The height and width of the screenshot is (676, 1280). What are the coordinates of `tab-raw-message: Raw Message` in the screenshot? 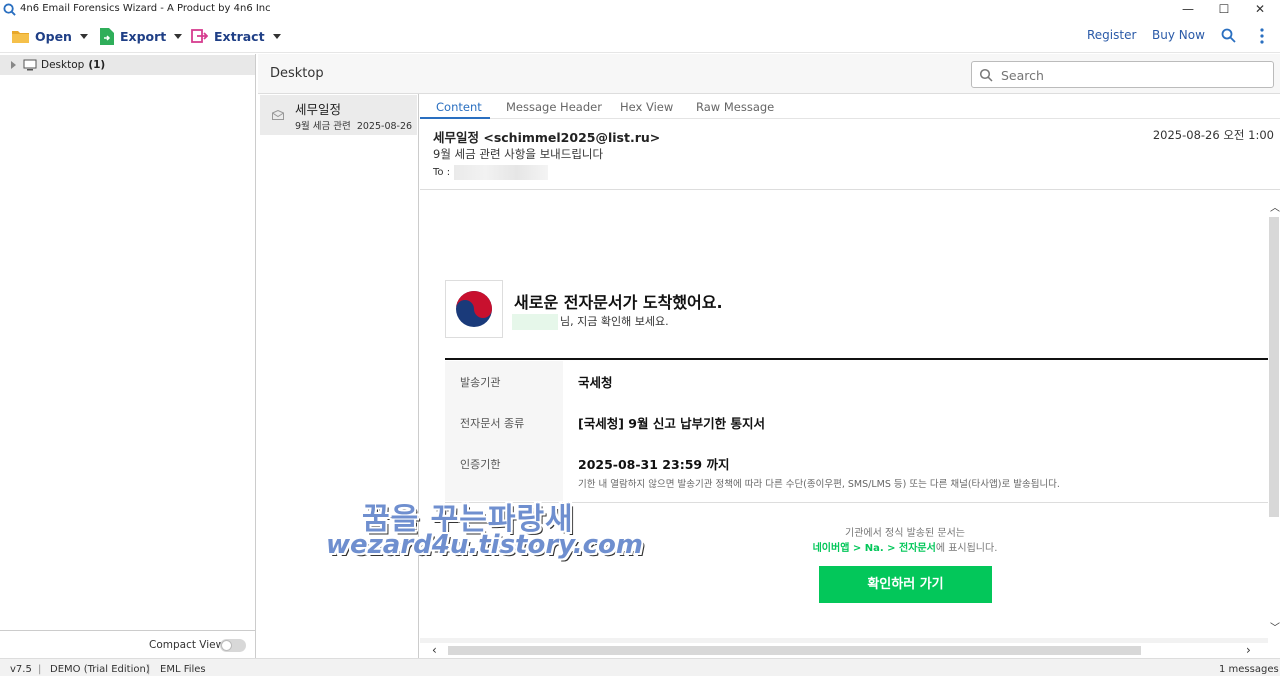 It's located at (735, 107).